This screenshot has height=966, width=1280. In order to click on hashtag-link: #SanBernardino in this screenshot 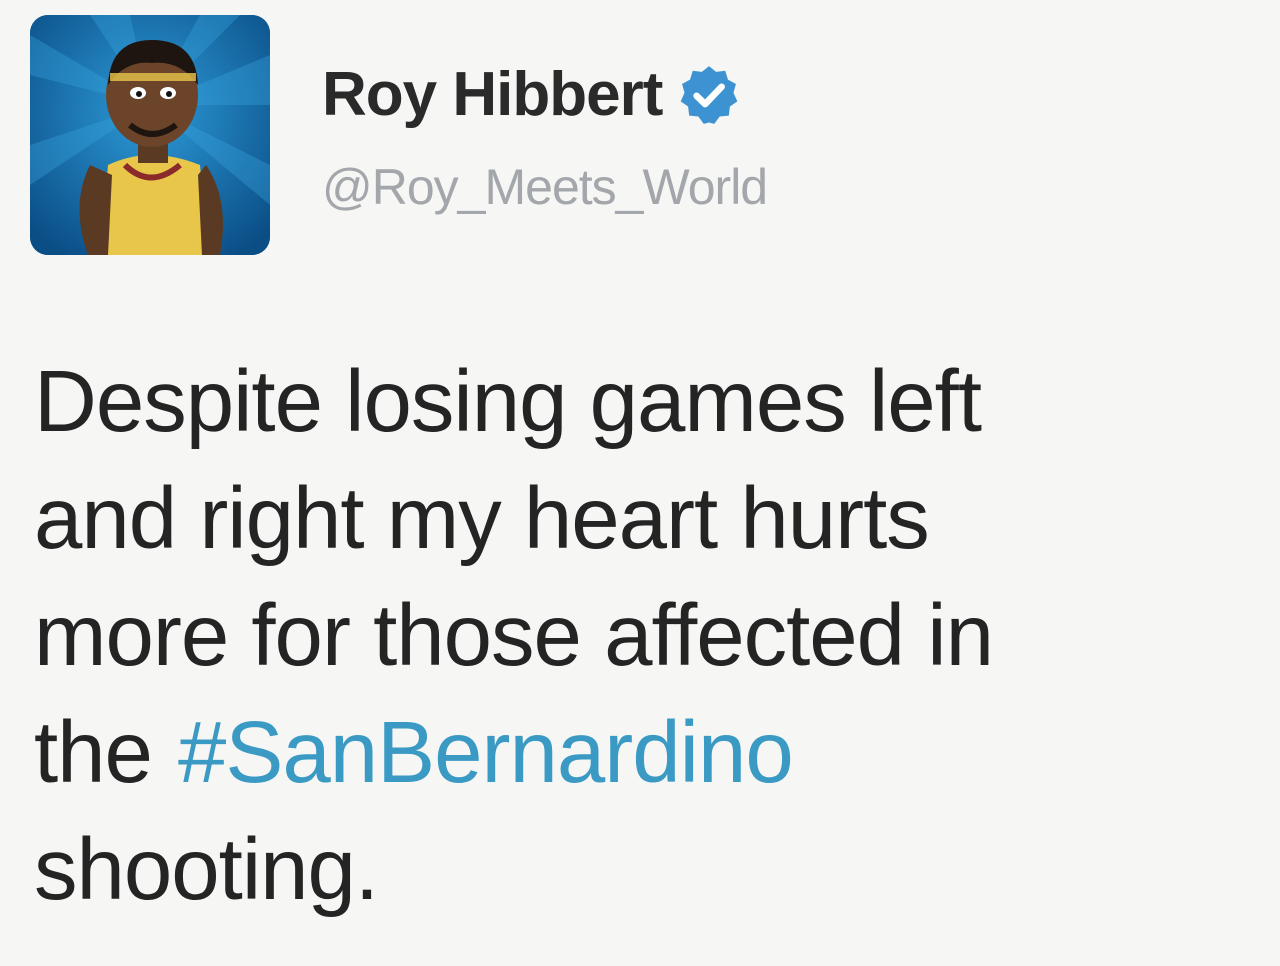, I will do `click(486, 752)`.